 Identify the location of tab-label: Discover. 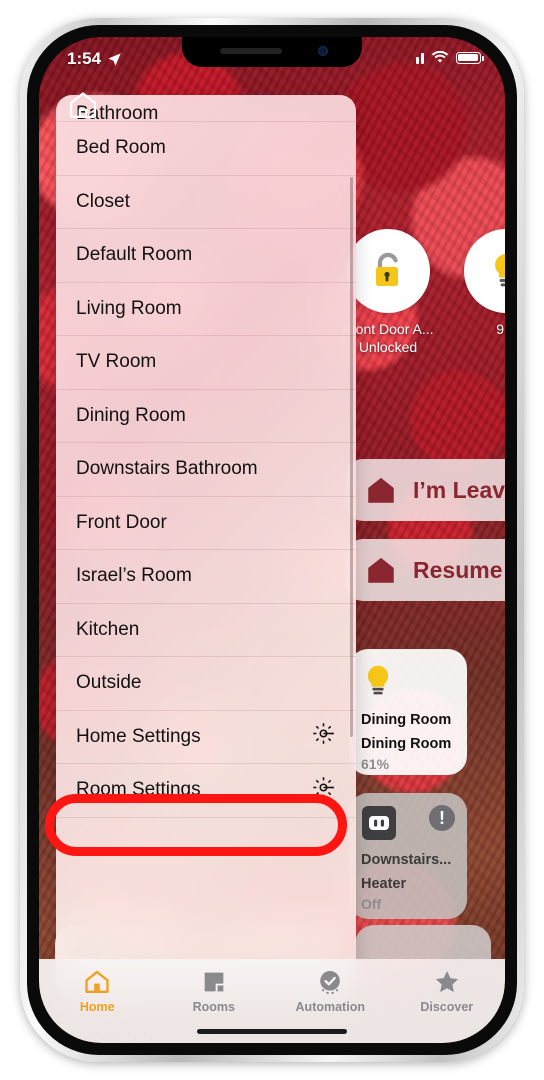
(447, 1007).